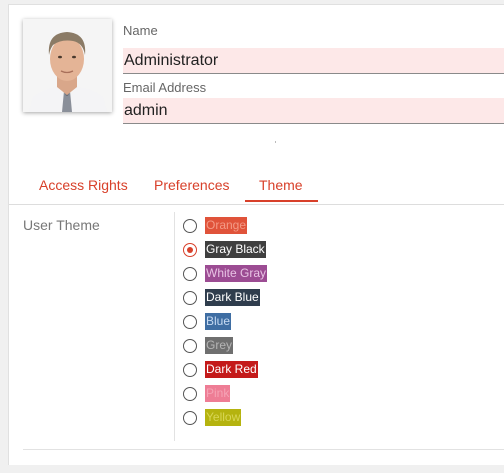 The image size is (504, 473). What do you see at coordinates (226, 225) in the screenshot?
I see `theme-swatch-label: Orange` at bounding box center [226, 225].